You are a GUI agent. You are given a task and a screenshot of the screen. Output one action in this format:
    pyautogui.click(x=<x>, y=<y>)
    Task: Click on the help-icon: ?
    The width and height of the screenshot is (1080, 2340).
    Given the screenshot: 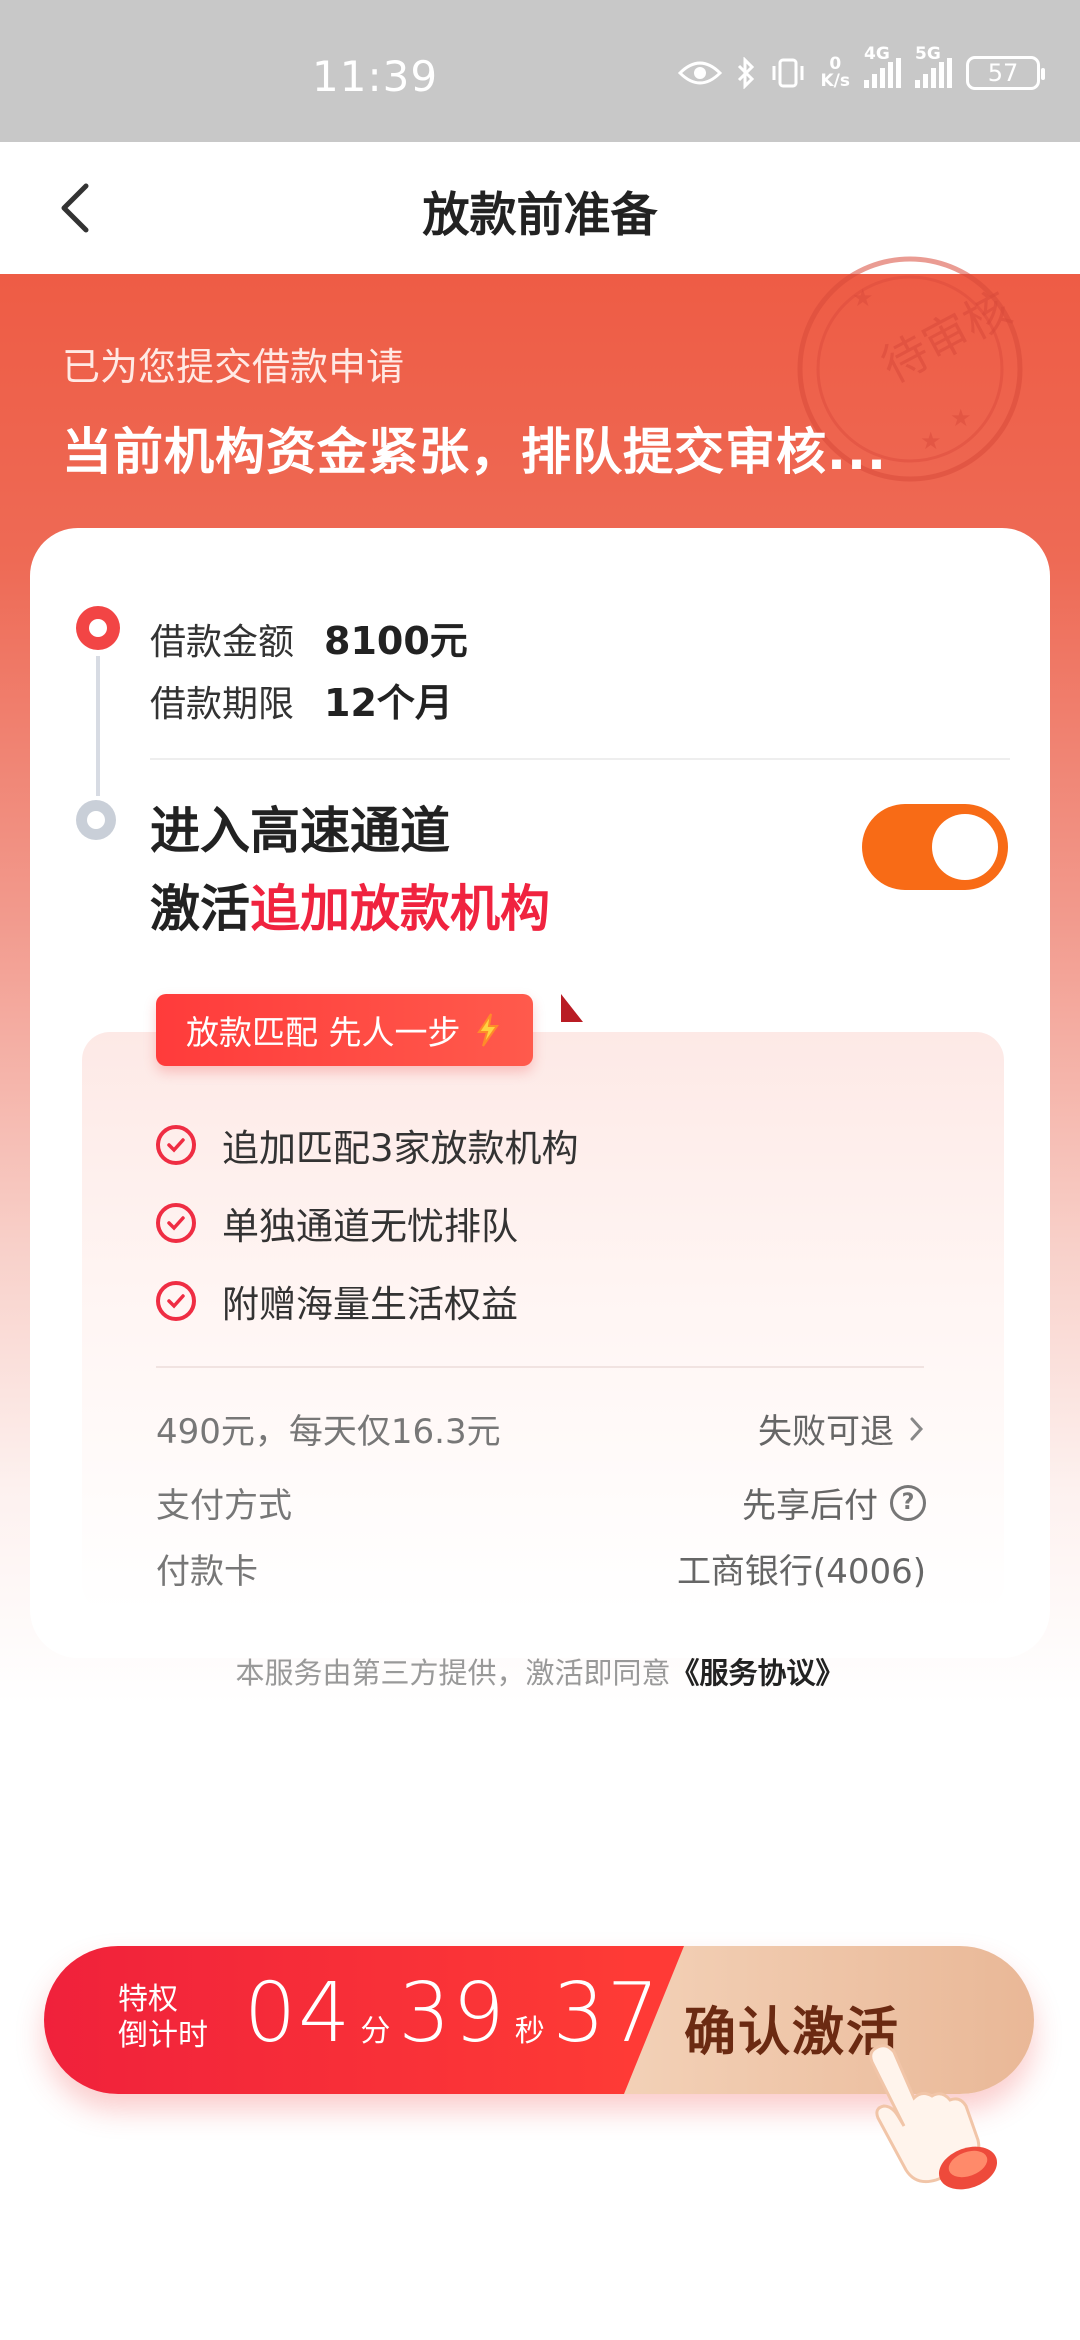 What is the action you would take?
    pyautogui.click(x=908, y=1502)
    